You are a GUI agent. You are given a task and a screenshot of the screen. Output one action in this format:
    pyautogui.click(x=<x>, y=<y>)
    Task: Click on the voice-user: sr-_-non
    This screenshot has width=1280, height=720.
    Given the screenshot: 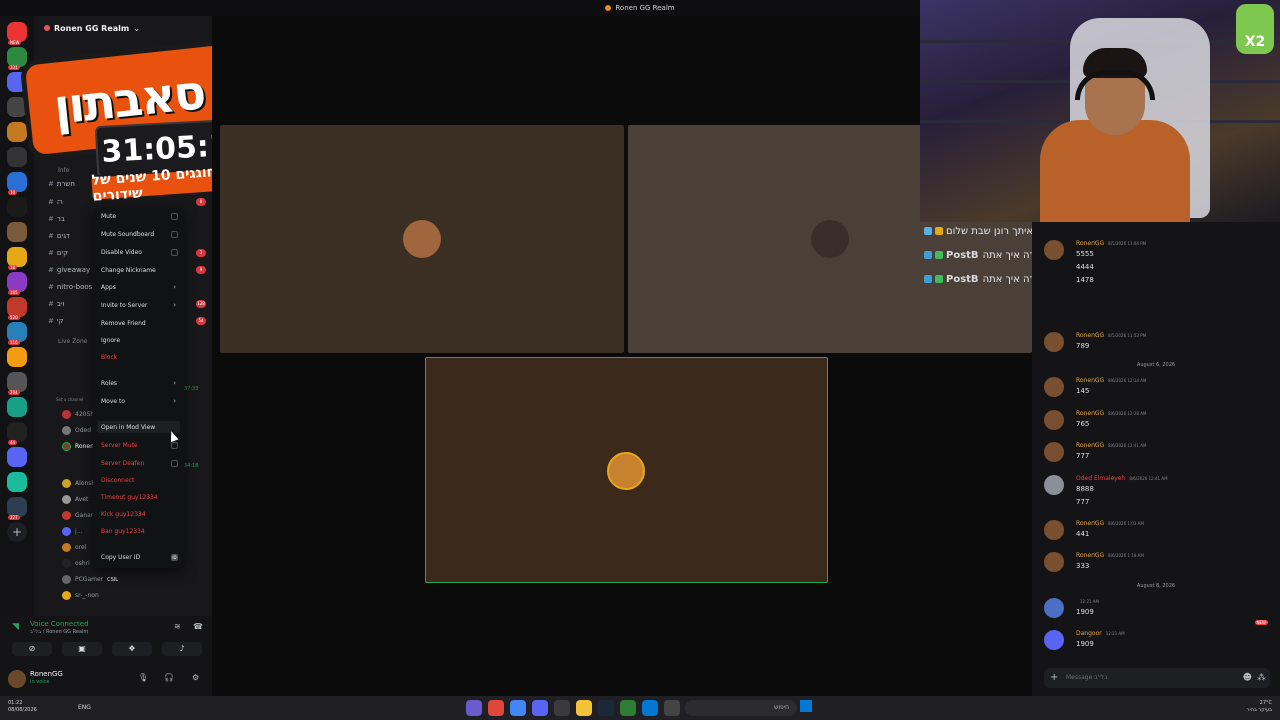 What is the action you would take?
    pyautogui.click(x=80, y=595)
    